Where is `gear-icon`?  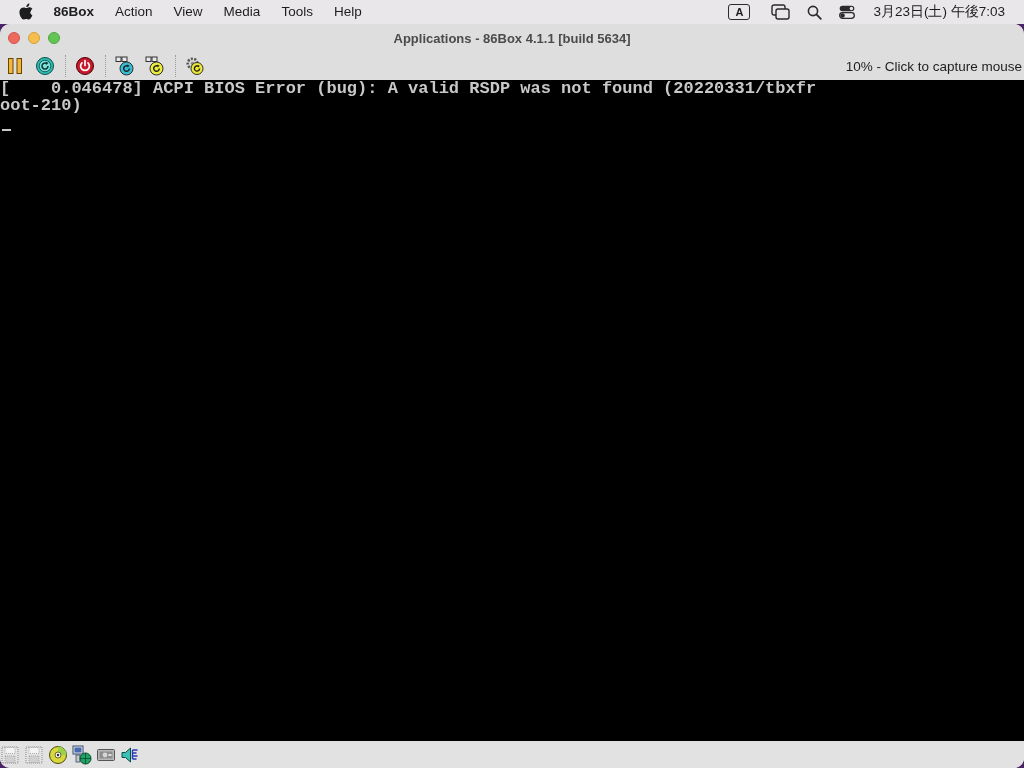
gear-icon is located at coordinates (195, 66).